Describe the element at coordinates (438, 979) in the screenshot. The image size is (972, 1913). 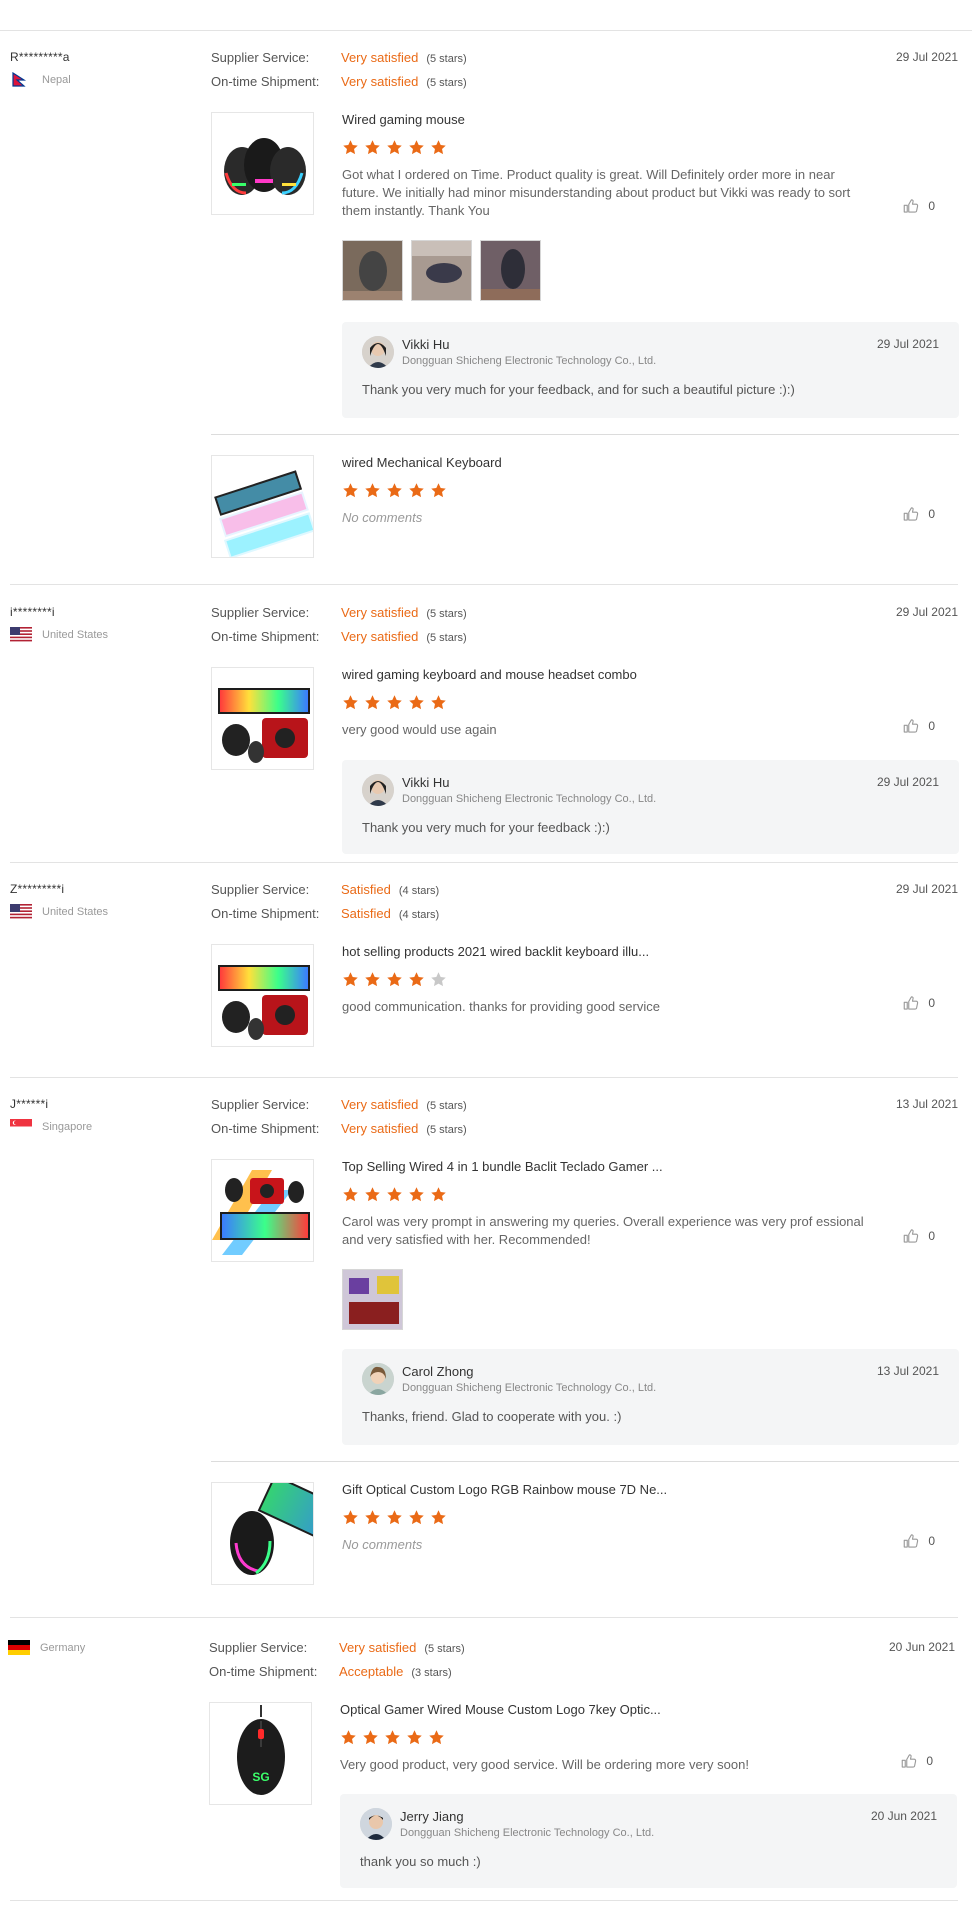
I see `star-empty-icon` at that location.